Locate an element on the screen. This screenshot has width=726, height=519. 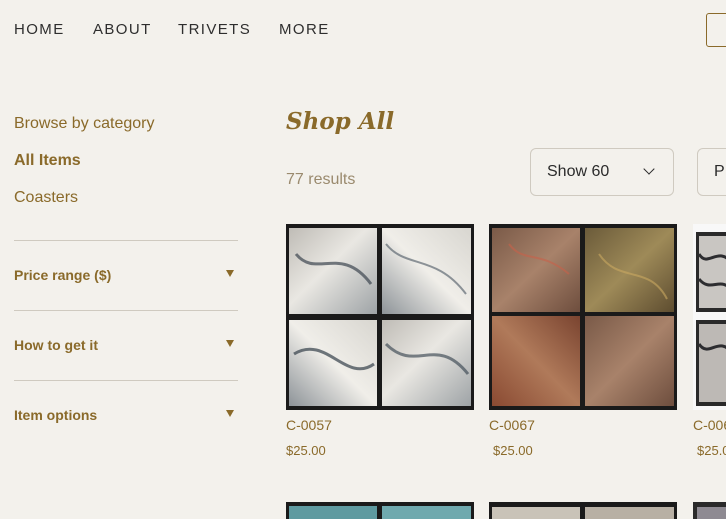
product-card: C-006 $25.0 is located at coordinates (709, 344).